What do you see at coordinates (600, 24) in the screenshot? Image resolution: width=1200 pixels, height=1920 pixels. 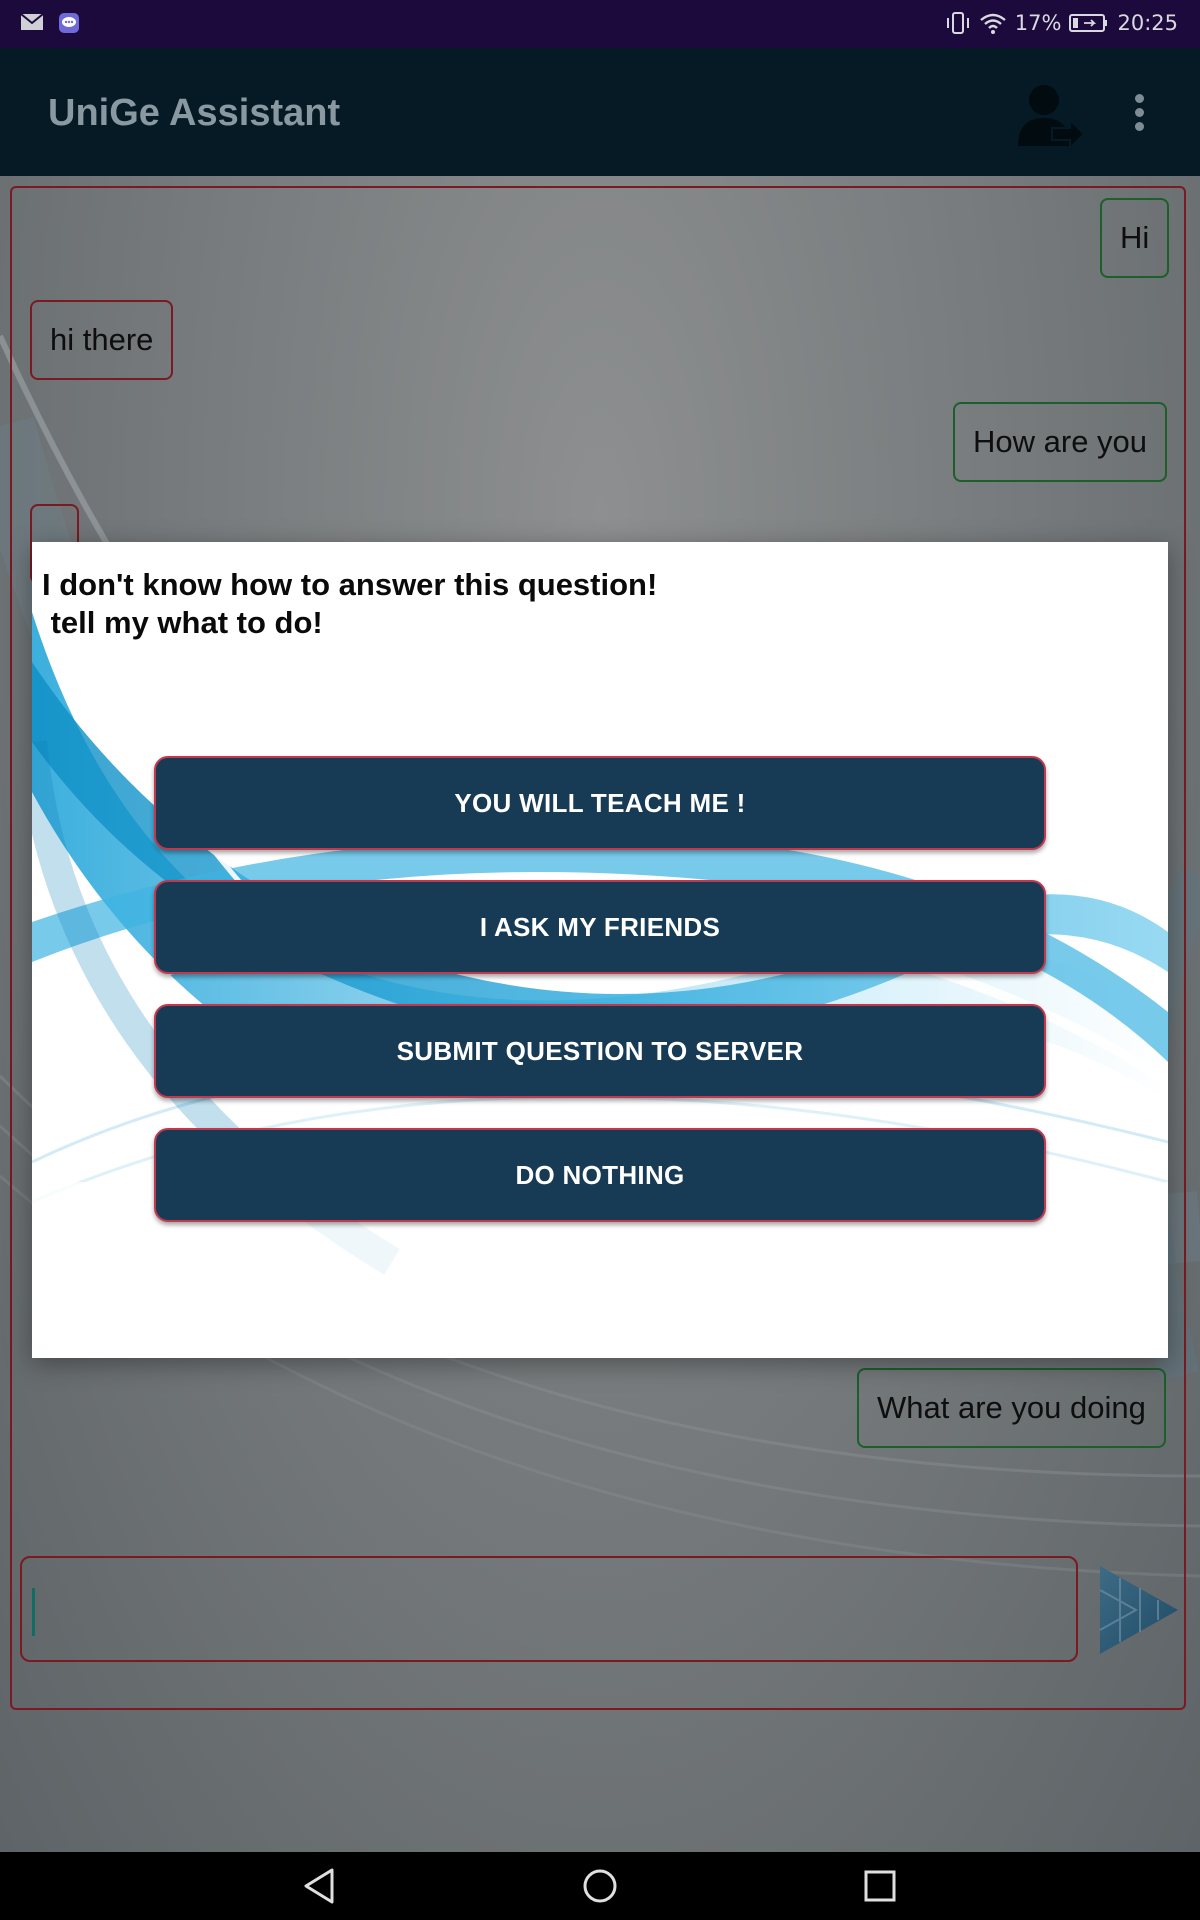 I see `status-bar: 17% 20:25` at bounding box center [600, 24].